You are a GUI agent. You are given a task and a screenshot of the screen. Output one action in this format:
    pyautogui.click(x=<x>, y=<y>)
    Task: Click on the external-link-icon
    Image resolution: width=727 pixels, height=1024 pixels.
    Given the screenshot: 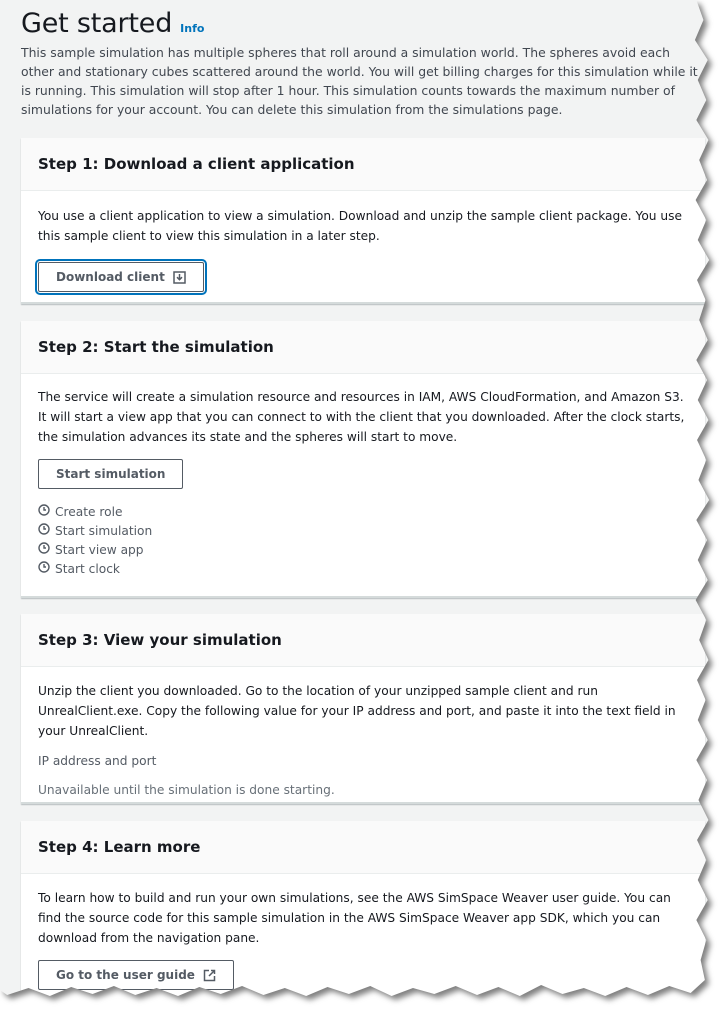 What is the action you would take?
    pyautogui.click(x=209, y=975)
    